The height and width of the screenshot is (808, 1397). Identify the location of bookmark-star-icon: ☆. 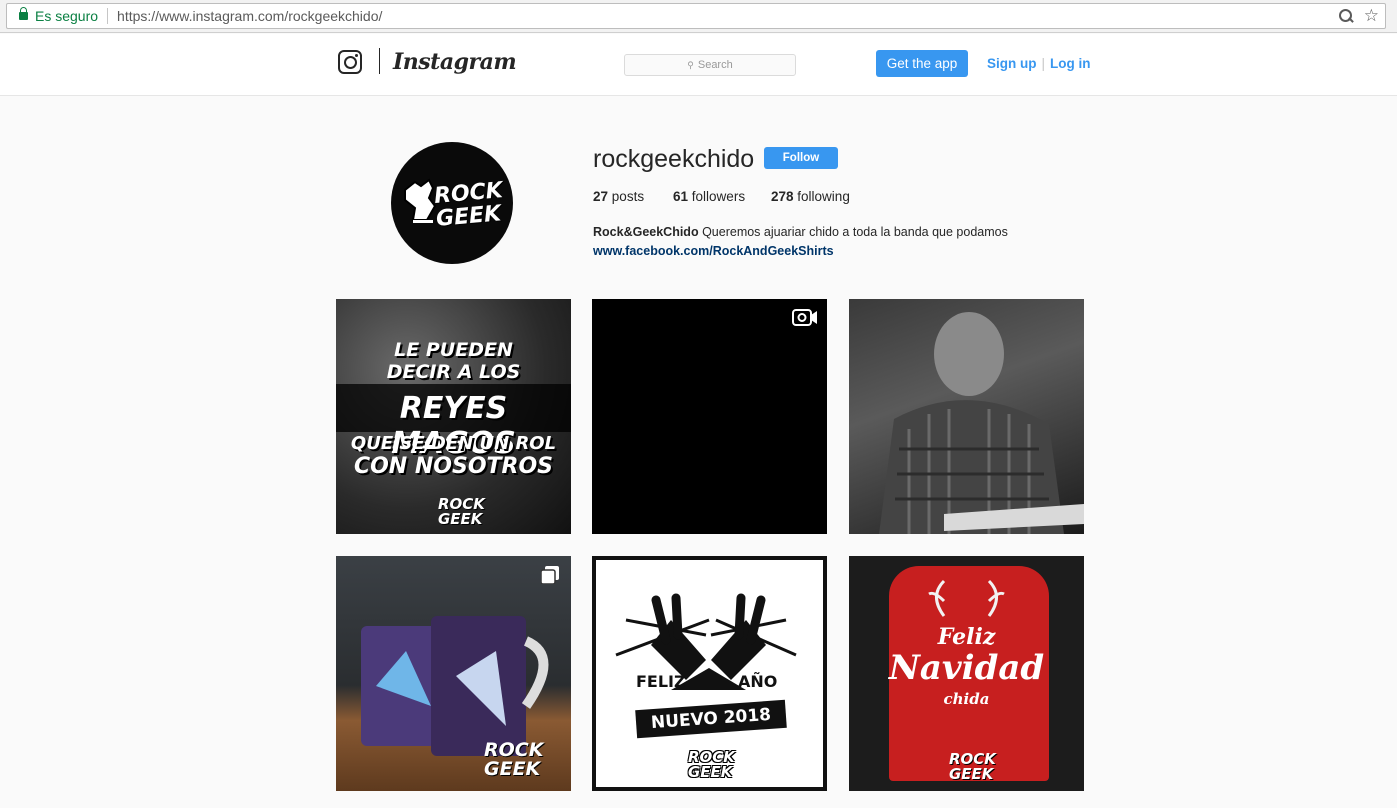
(1371, 16).